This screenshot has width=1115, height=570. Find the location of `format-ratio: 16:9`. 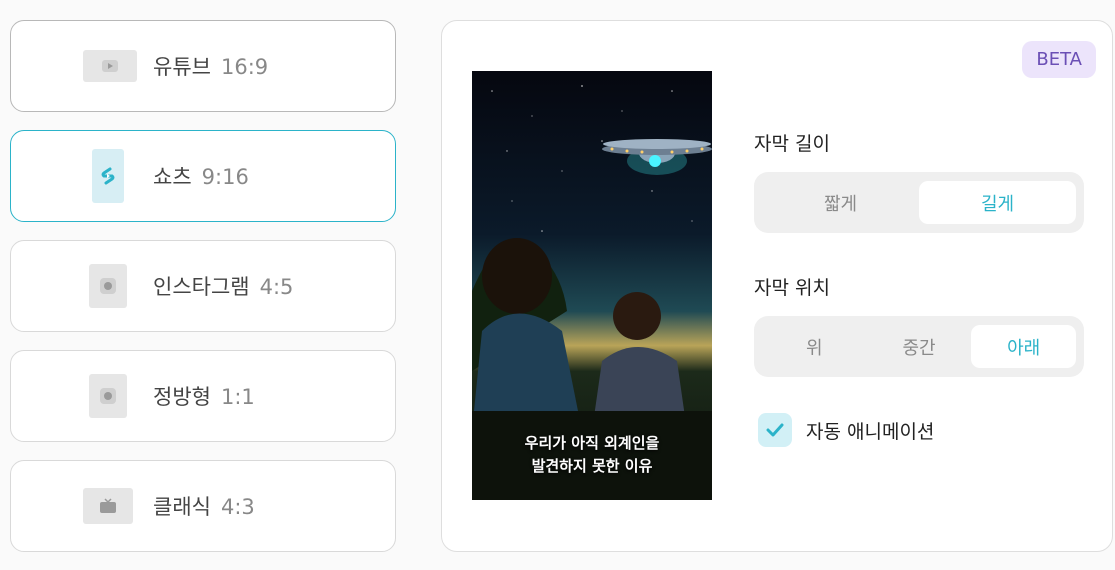

format-ratio: 16:9 is located at coordinates (244, 67).